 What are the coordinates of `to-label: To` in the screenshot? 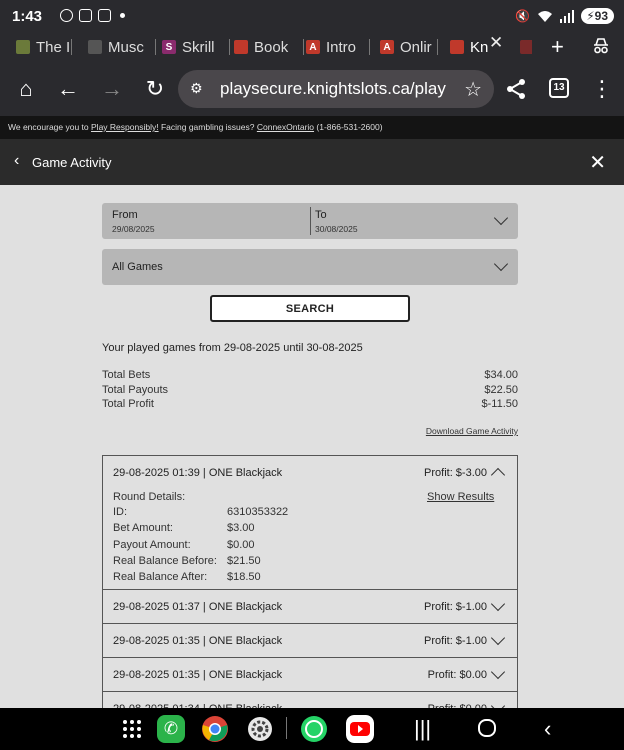 It's located at (321, 215).